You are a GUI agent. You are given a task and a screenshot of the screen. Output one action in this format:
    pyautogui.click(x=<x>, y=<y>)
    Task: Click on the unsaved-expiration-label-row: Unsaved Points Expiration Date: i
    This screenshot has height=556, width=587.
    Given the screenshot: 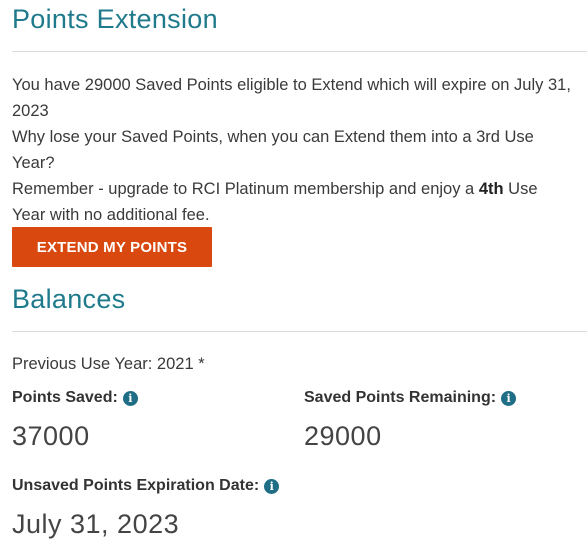 What is the action you would take?
    pyautogui.click(x=146, y=486)
    